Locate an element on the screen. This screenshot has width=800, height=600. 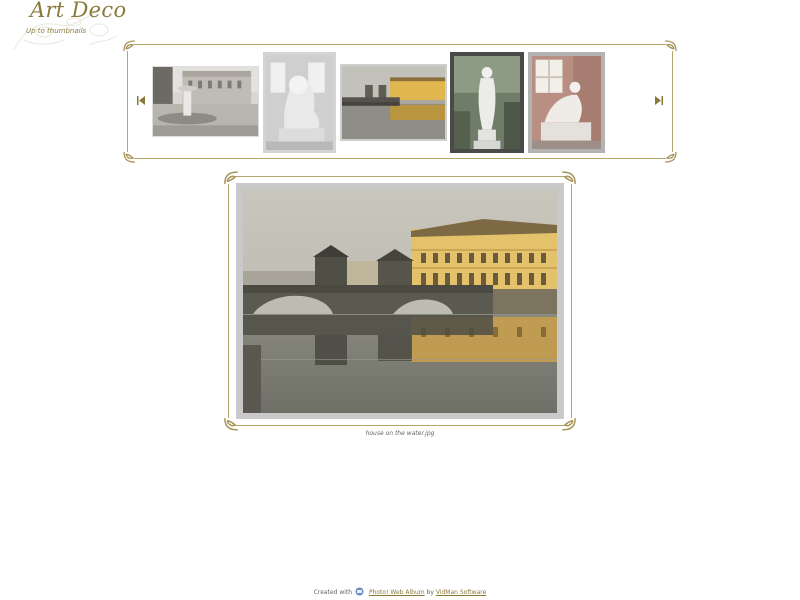
created-with-text: Created with is located at coordinates (333, 592).